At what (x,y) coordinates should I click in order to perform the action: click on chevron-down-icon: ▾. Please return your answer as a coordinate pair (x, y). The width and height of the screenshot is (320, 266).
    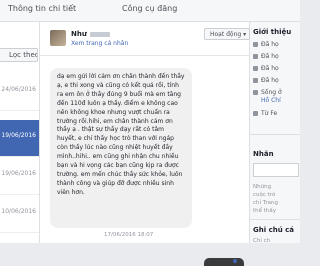
    Looking at the image, I should click on (245, 34).